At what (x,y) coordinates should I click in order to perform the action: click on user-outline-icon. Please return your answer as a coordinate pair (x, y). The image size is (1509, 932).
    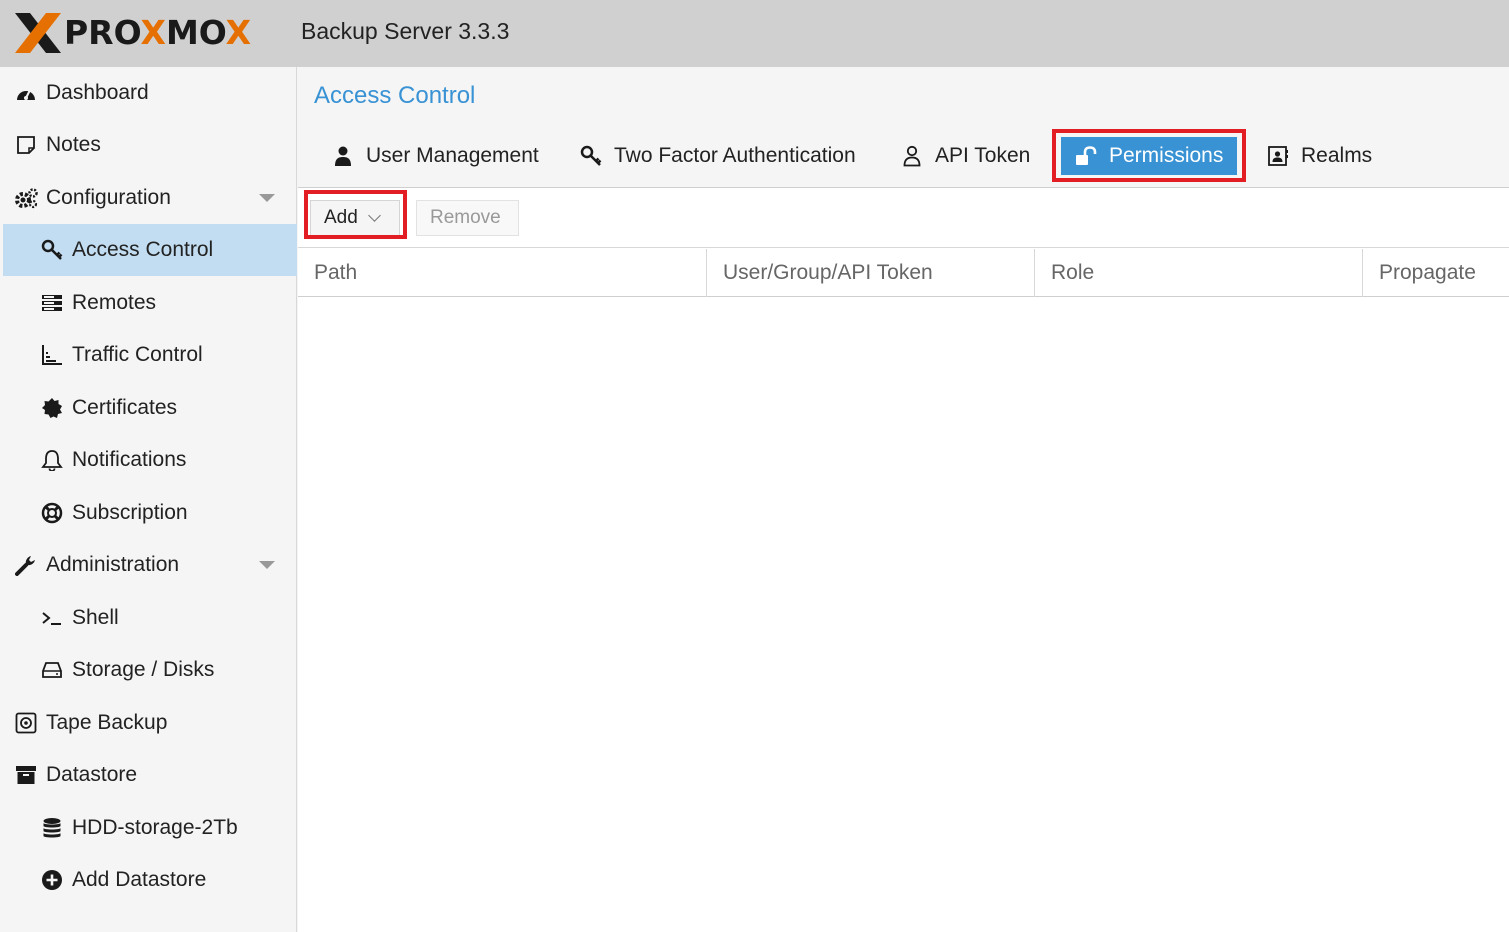
    Looking at the image, I should click on (912, 156).